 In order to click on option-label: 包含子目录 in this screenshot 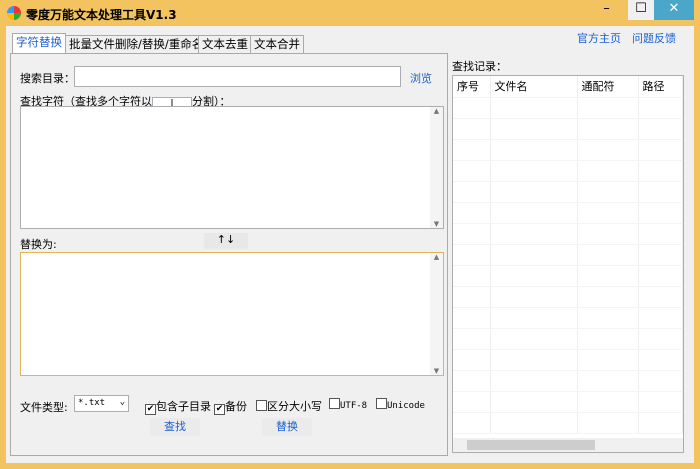, I will do `click(183, 406)`.